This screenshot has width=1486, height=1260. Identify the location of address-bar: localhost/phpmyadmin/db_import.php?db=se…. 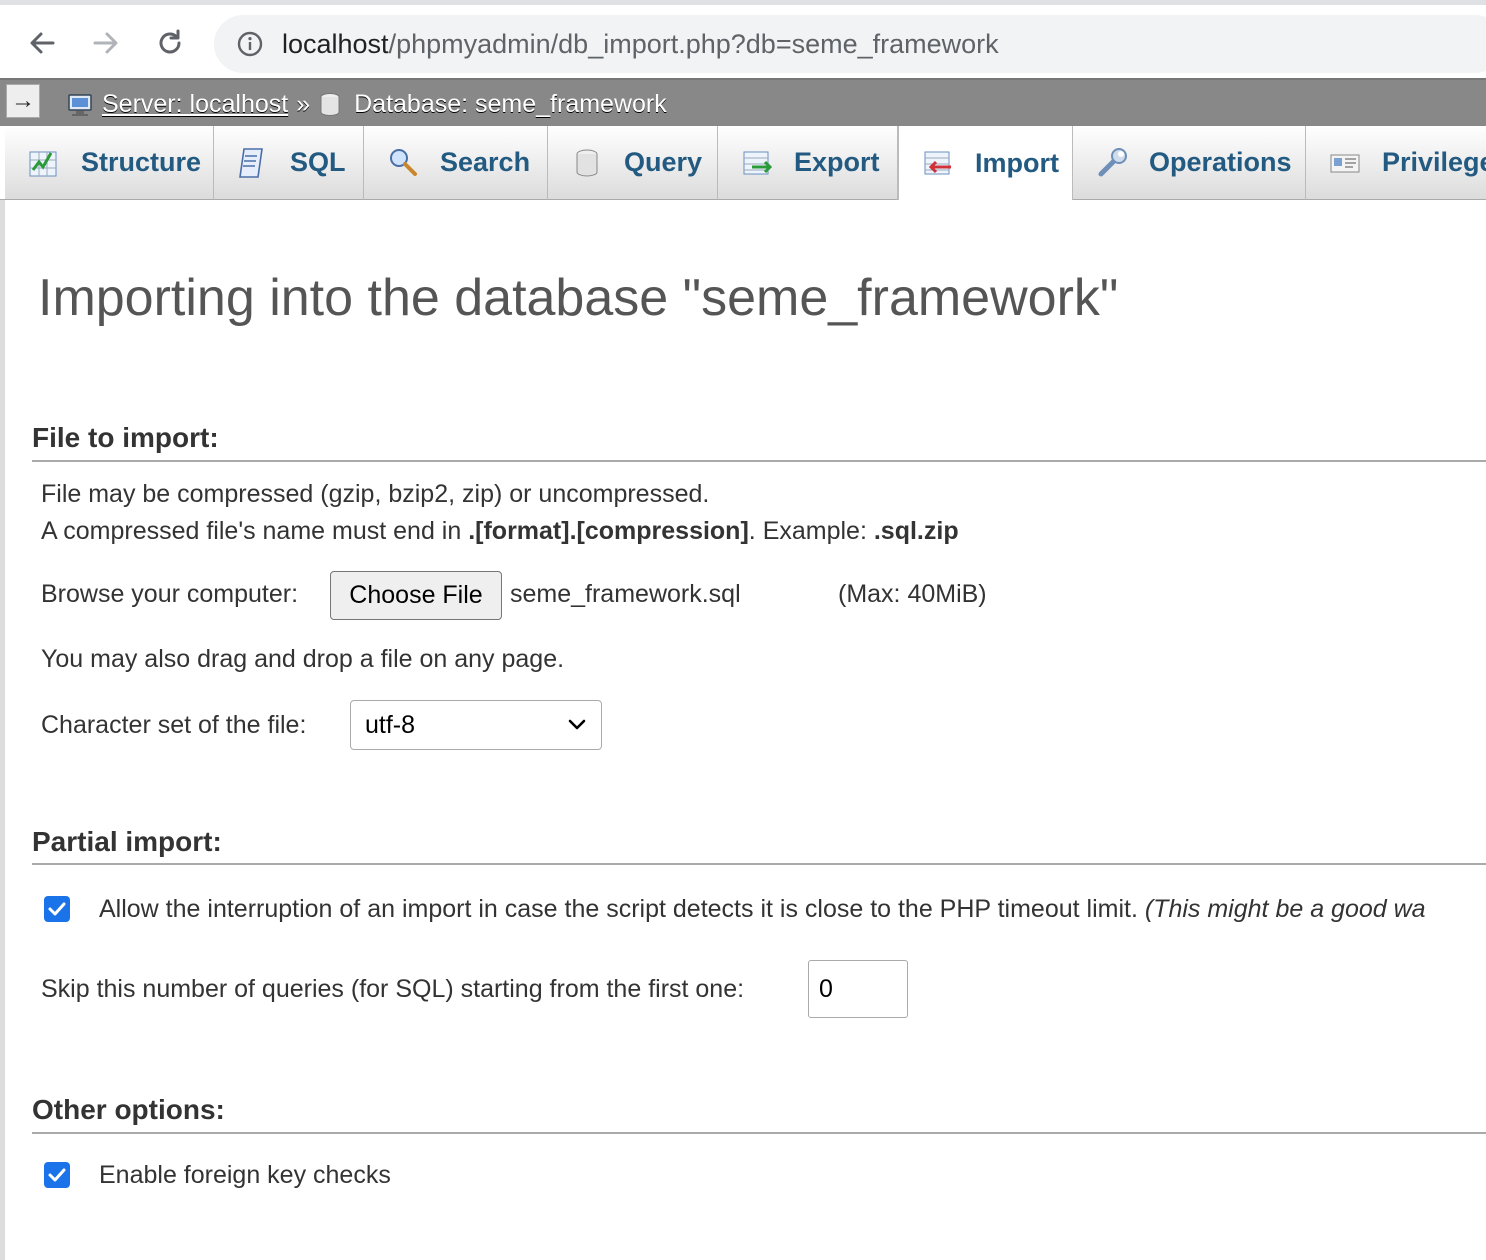
(850, 44).